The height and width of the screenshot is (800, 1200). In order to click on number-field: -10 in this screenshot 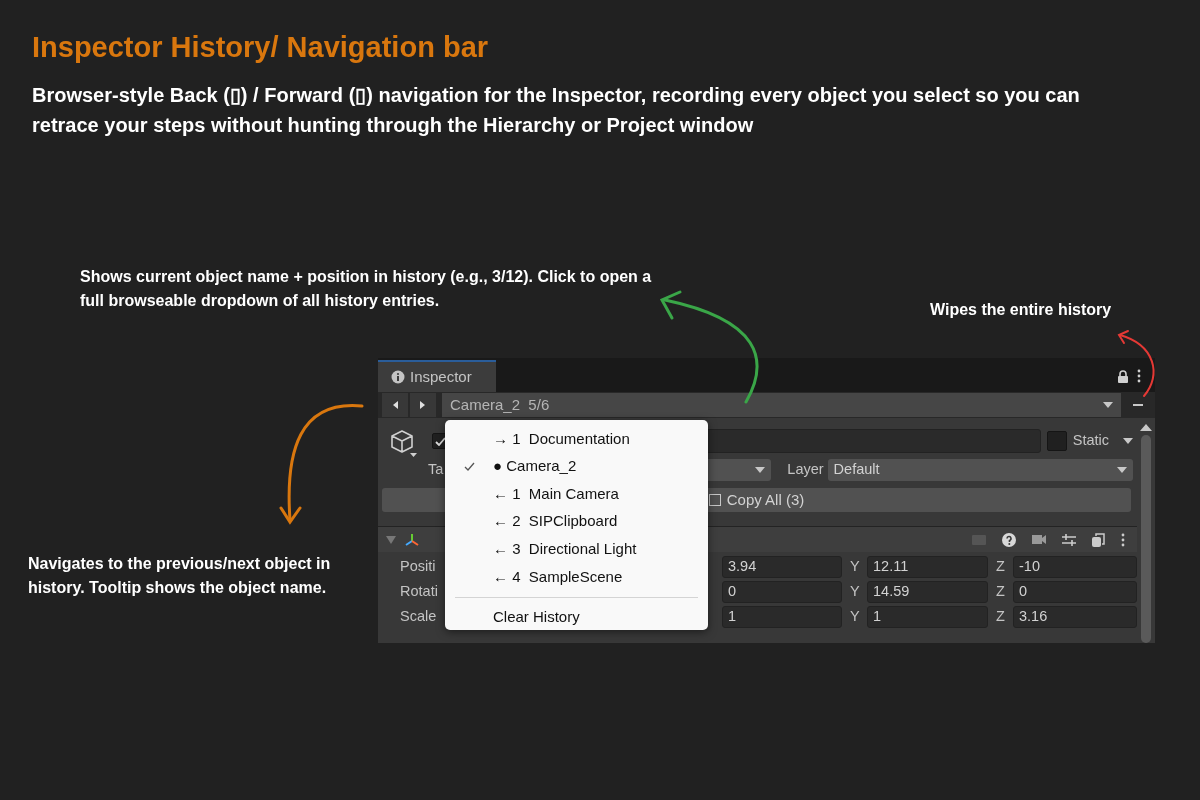, I will do `click(1075, 566)`.